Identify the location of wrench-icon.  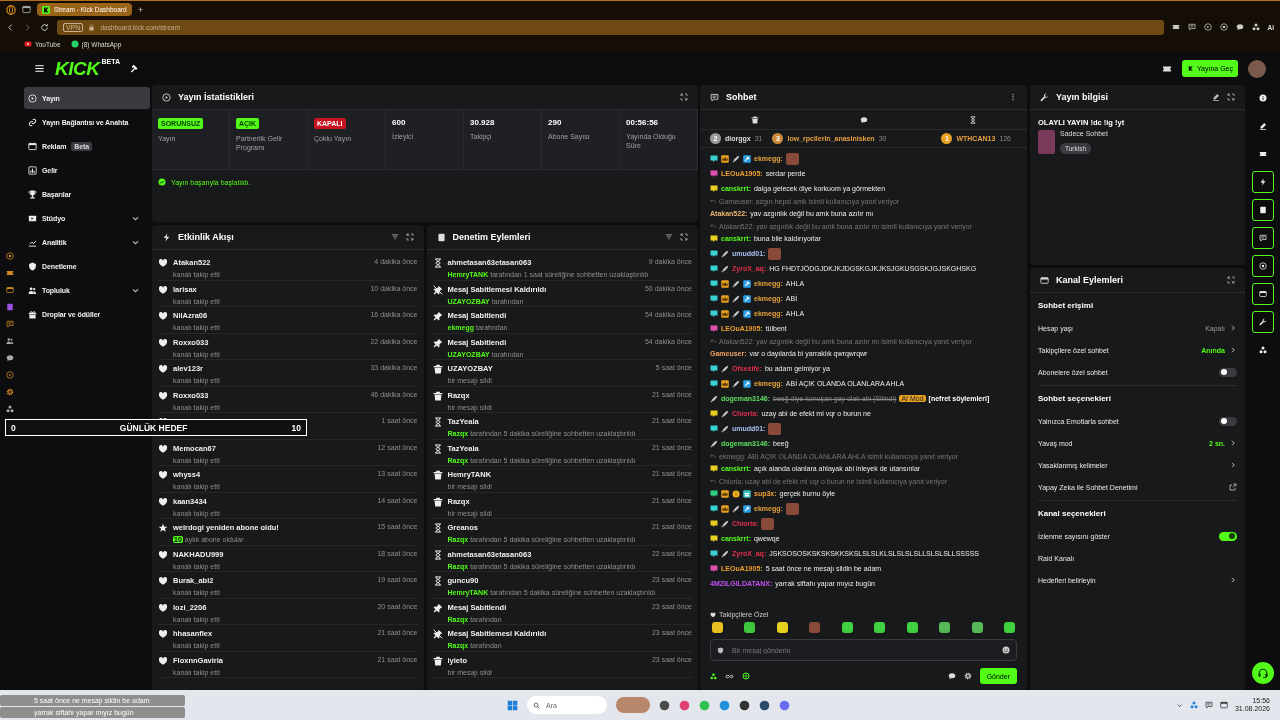
(1044, 97).